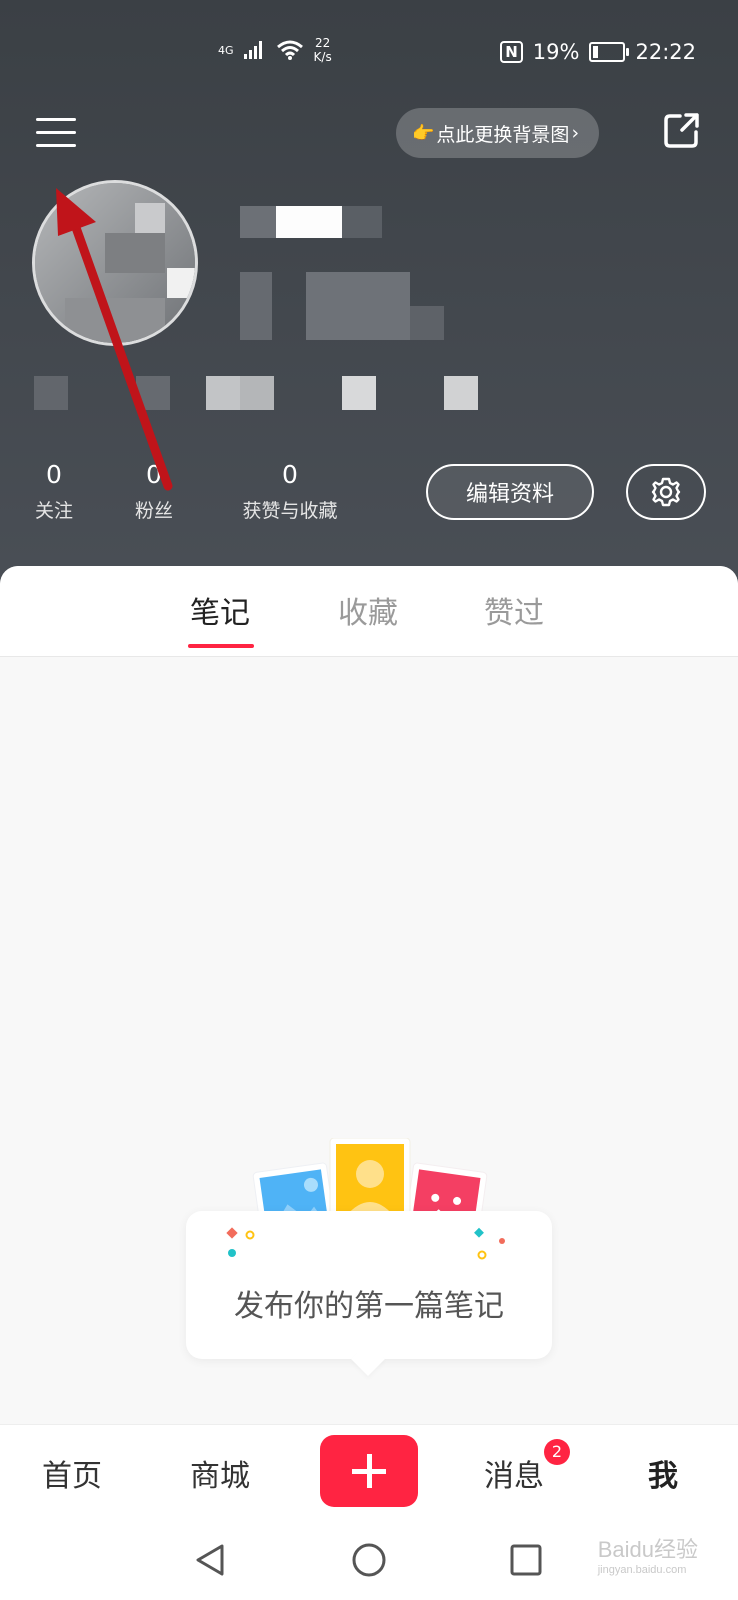  What do you see at coordinates (609, 52) in the screenshot?
I see `battery-icon` at bounding box center [609, 52].